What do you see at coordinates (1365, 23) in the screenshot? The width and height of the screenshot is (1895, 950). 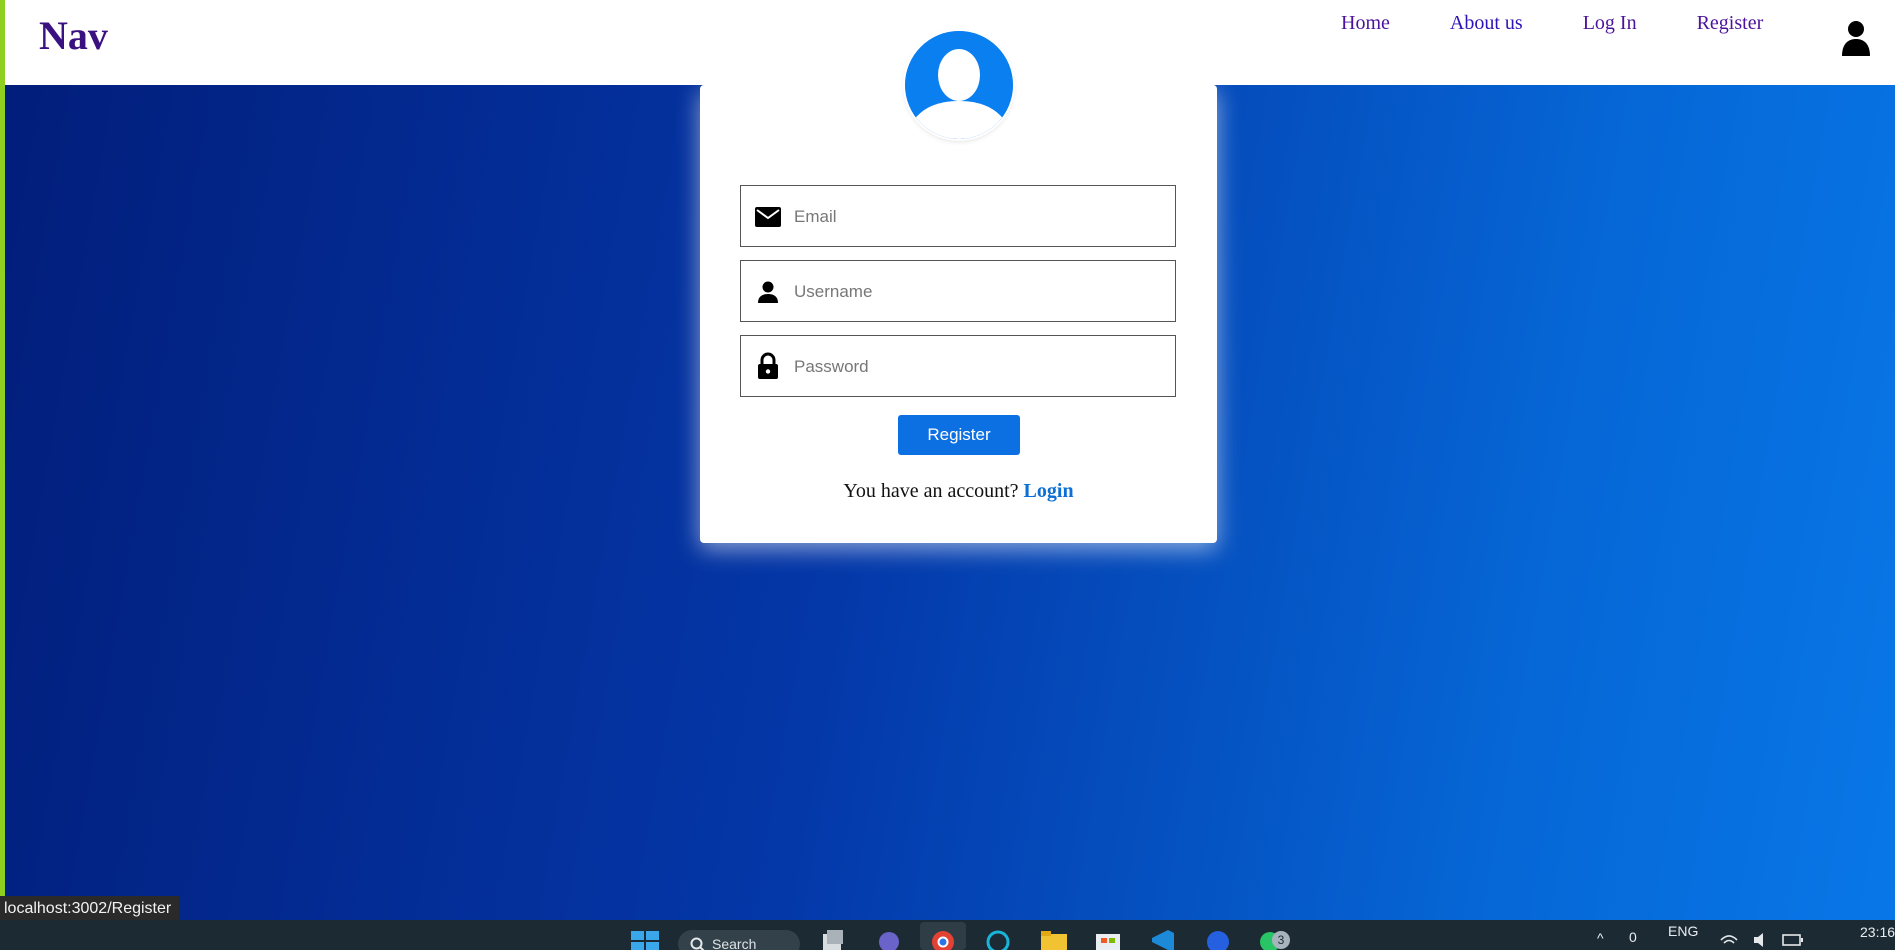 I see `nav-link-home: Home` at bounding box center [1365, 23].